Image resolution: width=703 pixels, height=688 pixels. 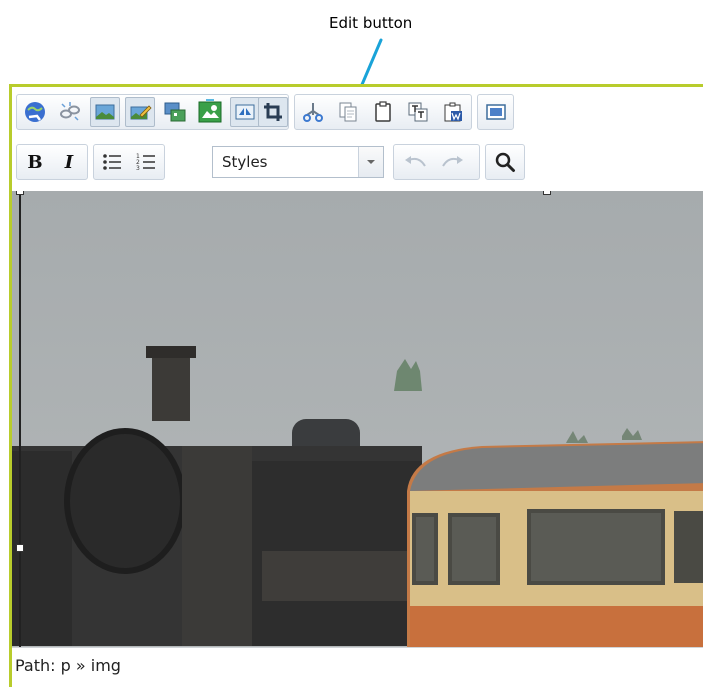 I want to click on chevron-down-icon, so click(x=370, y=162).